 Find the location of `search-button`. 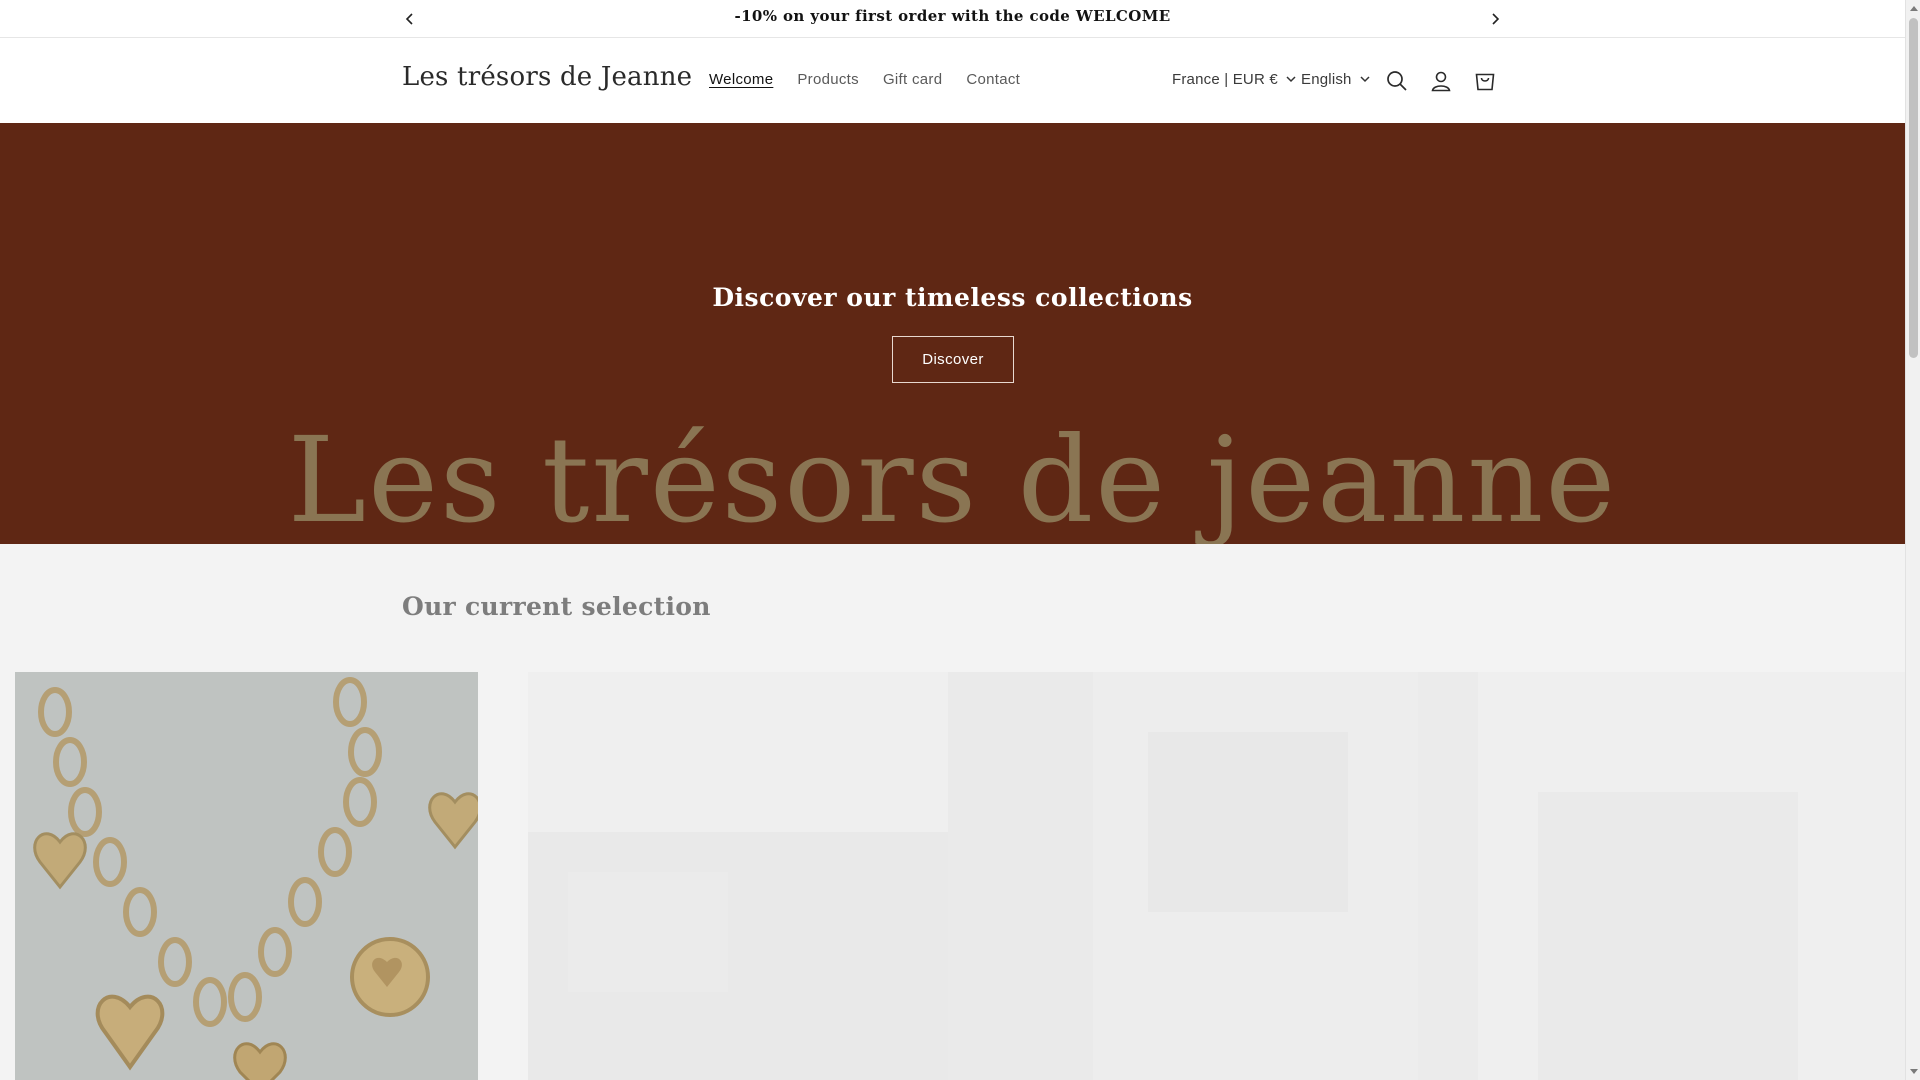

search-button is located at coordinates (1397, 81).